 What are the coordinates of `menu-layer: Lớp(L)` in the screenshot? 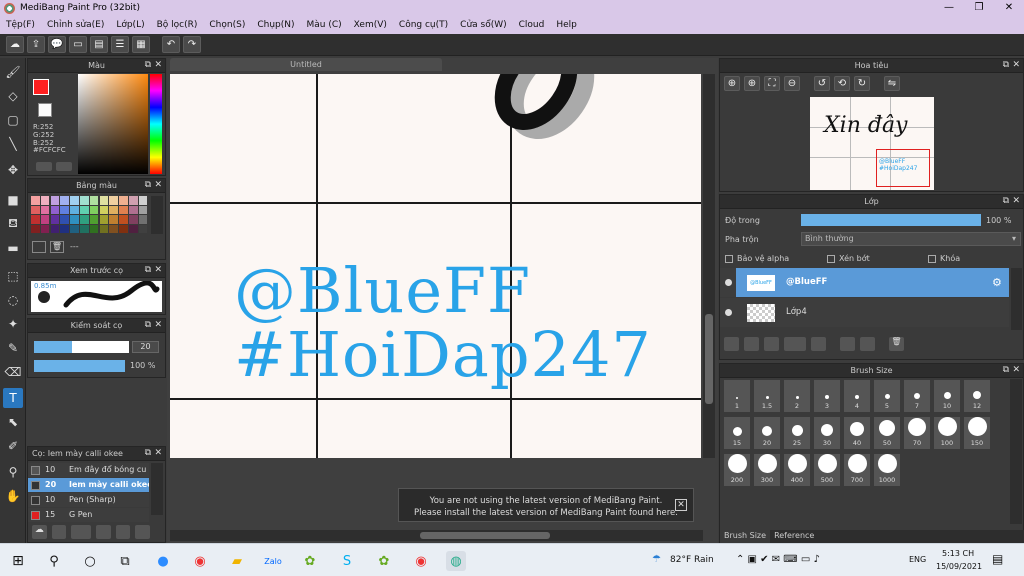 It's located at (130, 25).